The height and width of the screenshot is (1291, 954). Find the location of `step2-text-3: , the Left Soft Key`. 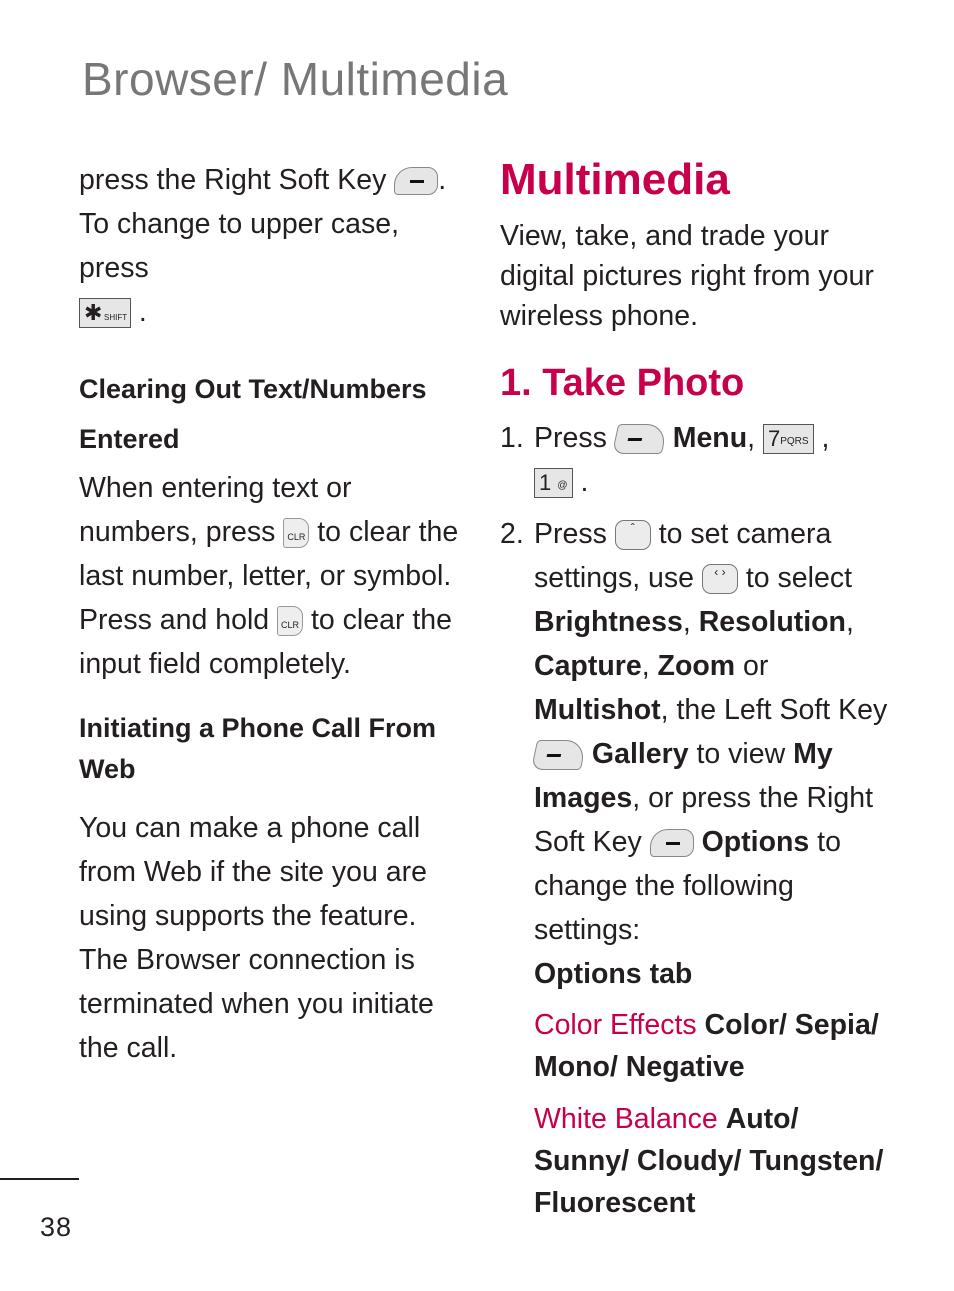

step2-text-3: , the Left Soft Key is located at coordinates (774, 710).